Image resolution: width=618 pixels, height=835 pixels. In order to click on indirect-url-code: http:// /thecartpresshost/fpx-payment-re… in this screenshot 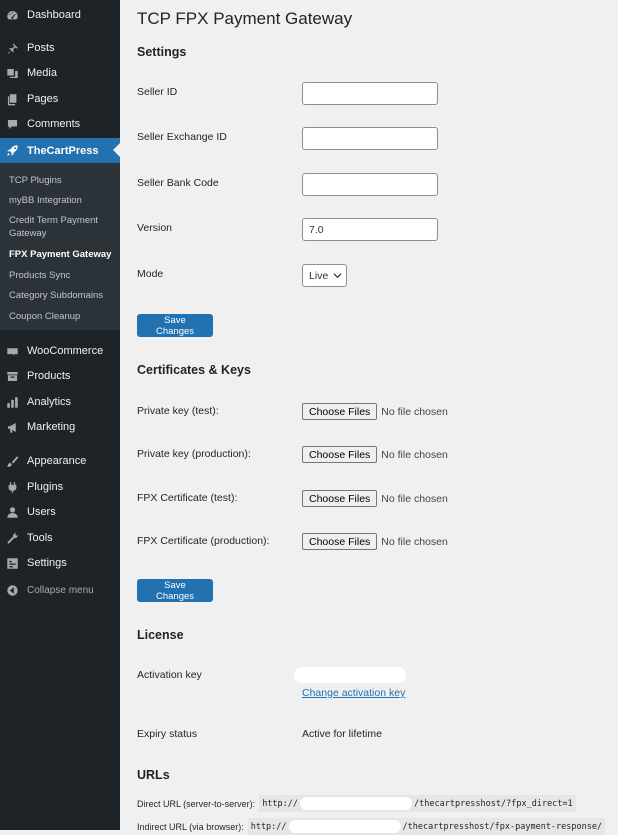, I will do `click(426, 826)`.